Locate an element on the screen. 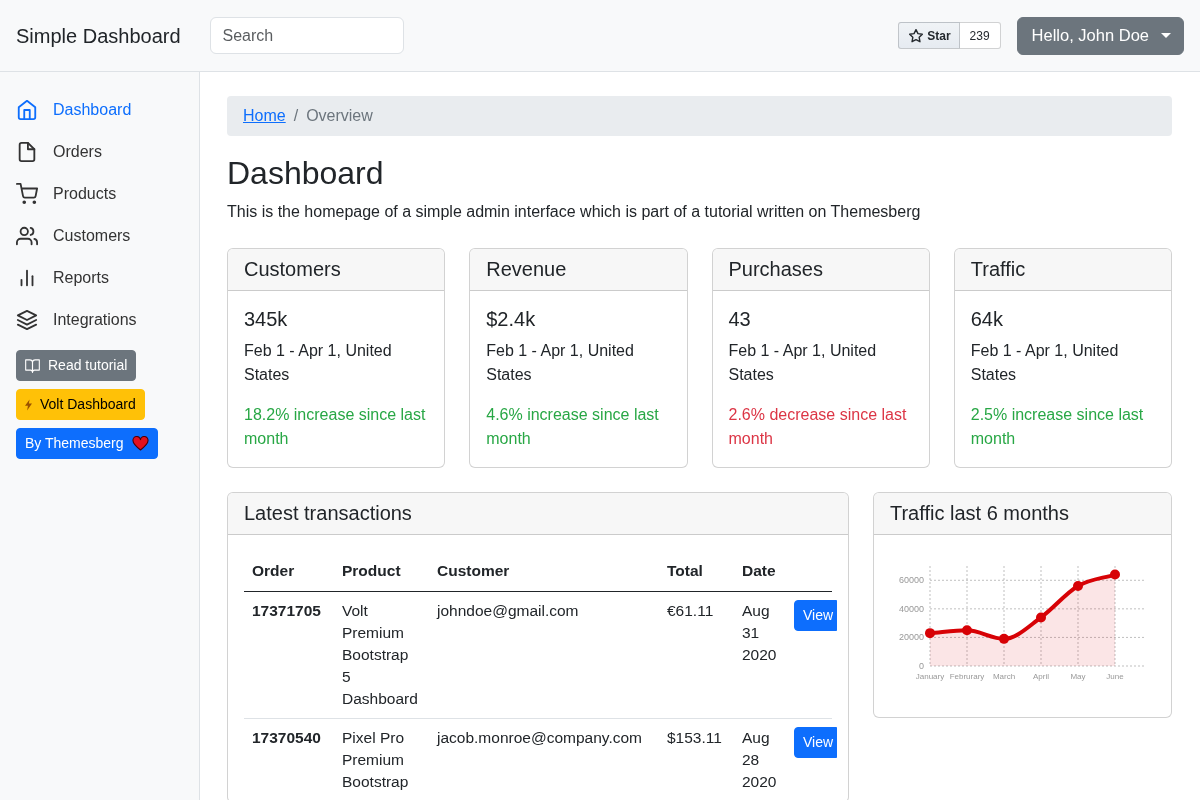 Image resolution: width=1200 pixels, height=800 pixels. document-icon is located at coordinates (27, 152).